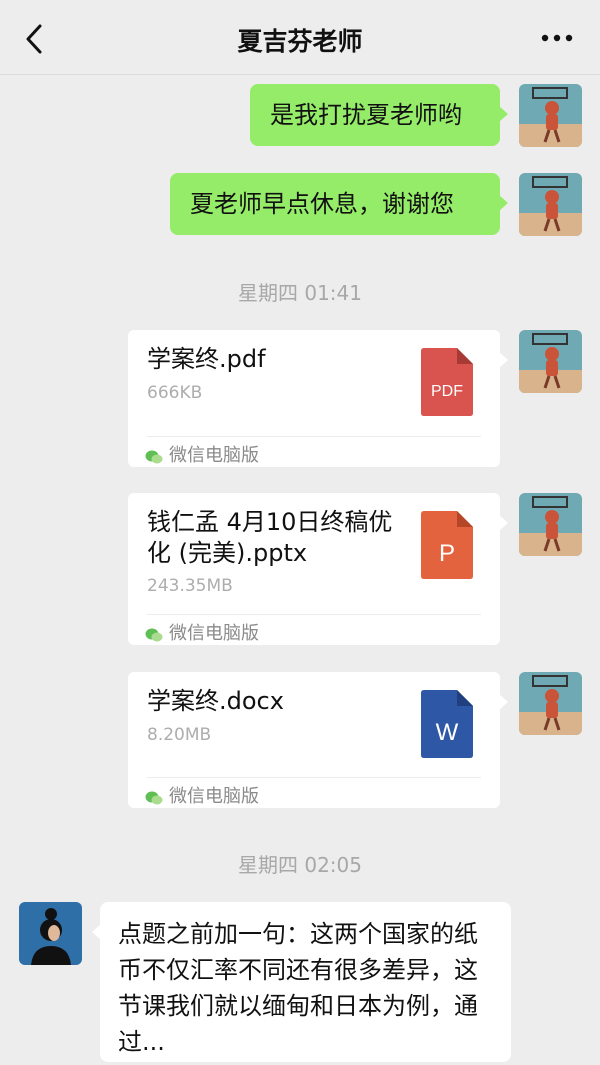 The image size is (600, 1065). What do you see at coordinates (447, 553) in the screenshot?
I see `svg-text: P` at bounding box center [447, 553].